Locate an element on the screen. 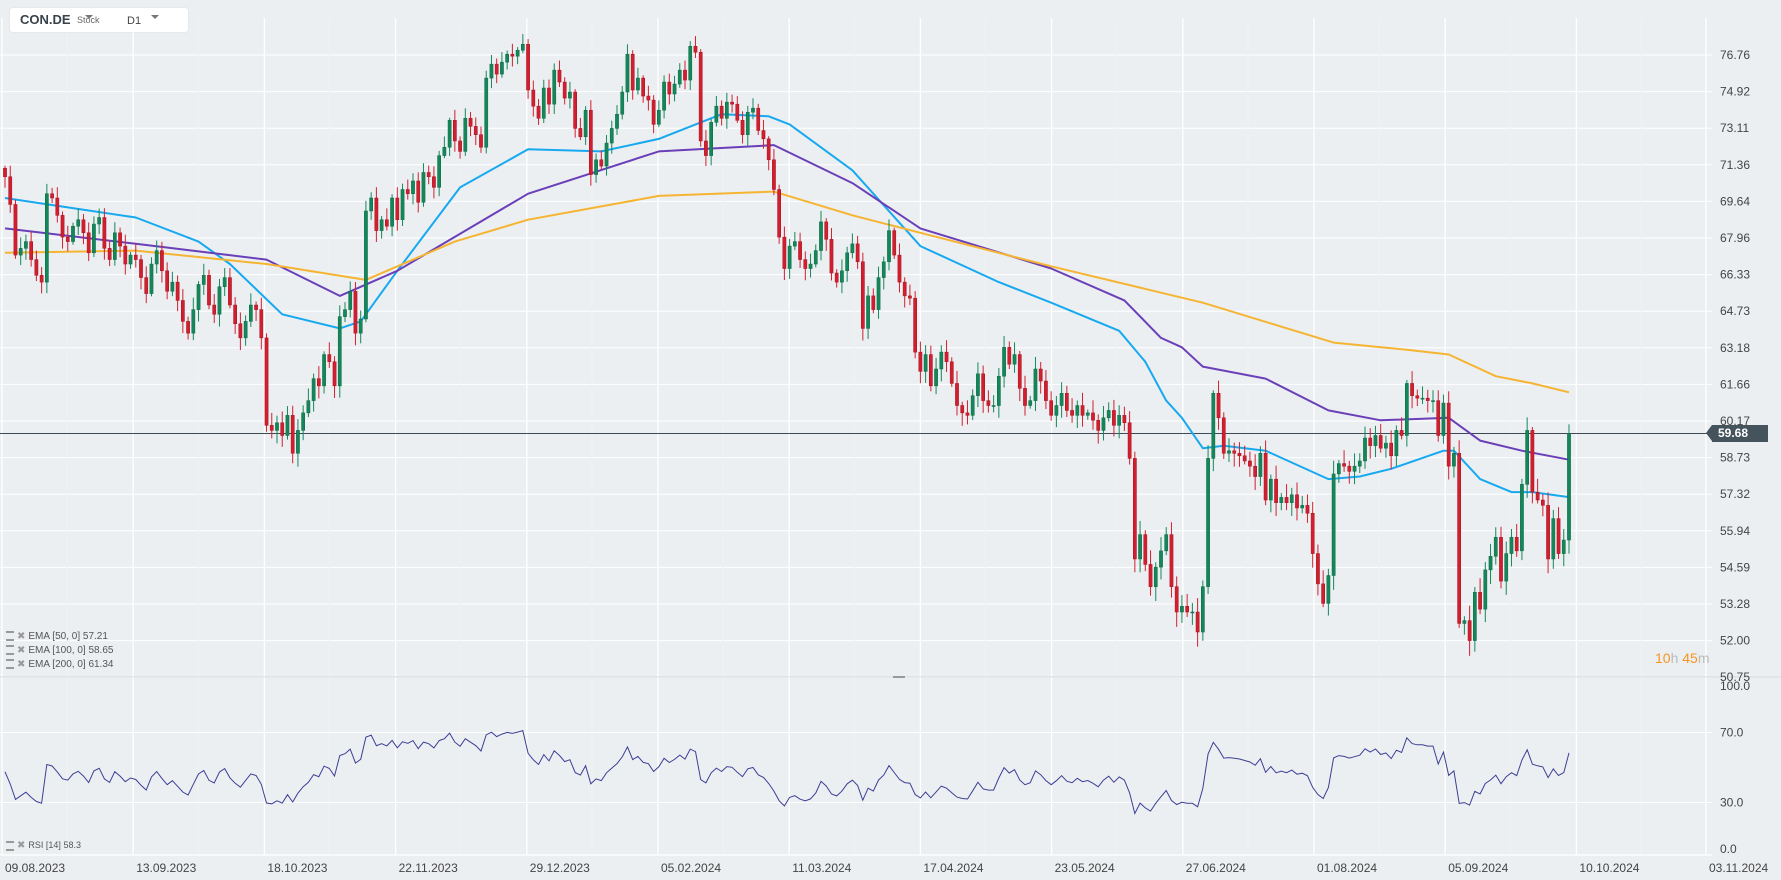  legend-rsi: ✖ RSI [14] 58.3 is located at coordinates (43, 845).